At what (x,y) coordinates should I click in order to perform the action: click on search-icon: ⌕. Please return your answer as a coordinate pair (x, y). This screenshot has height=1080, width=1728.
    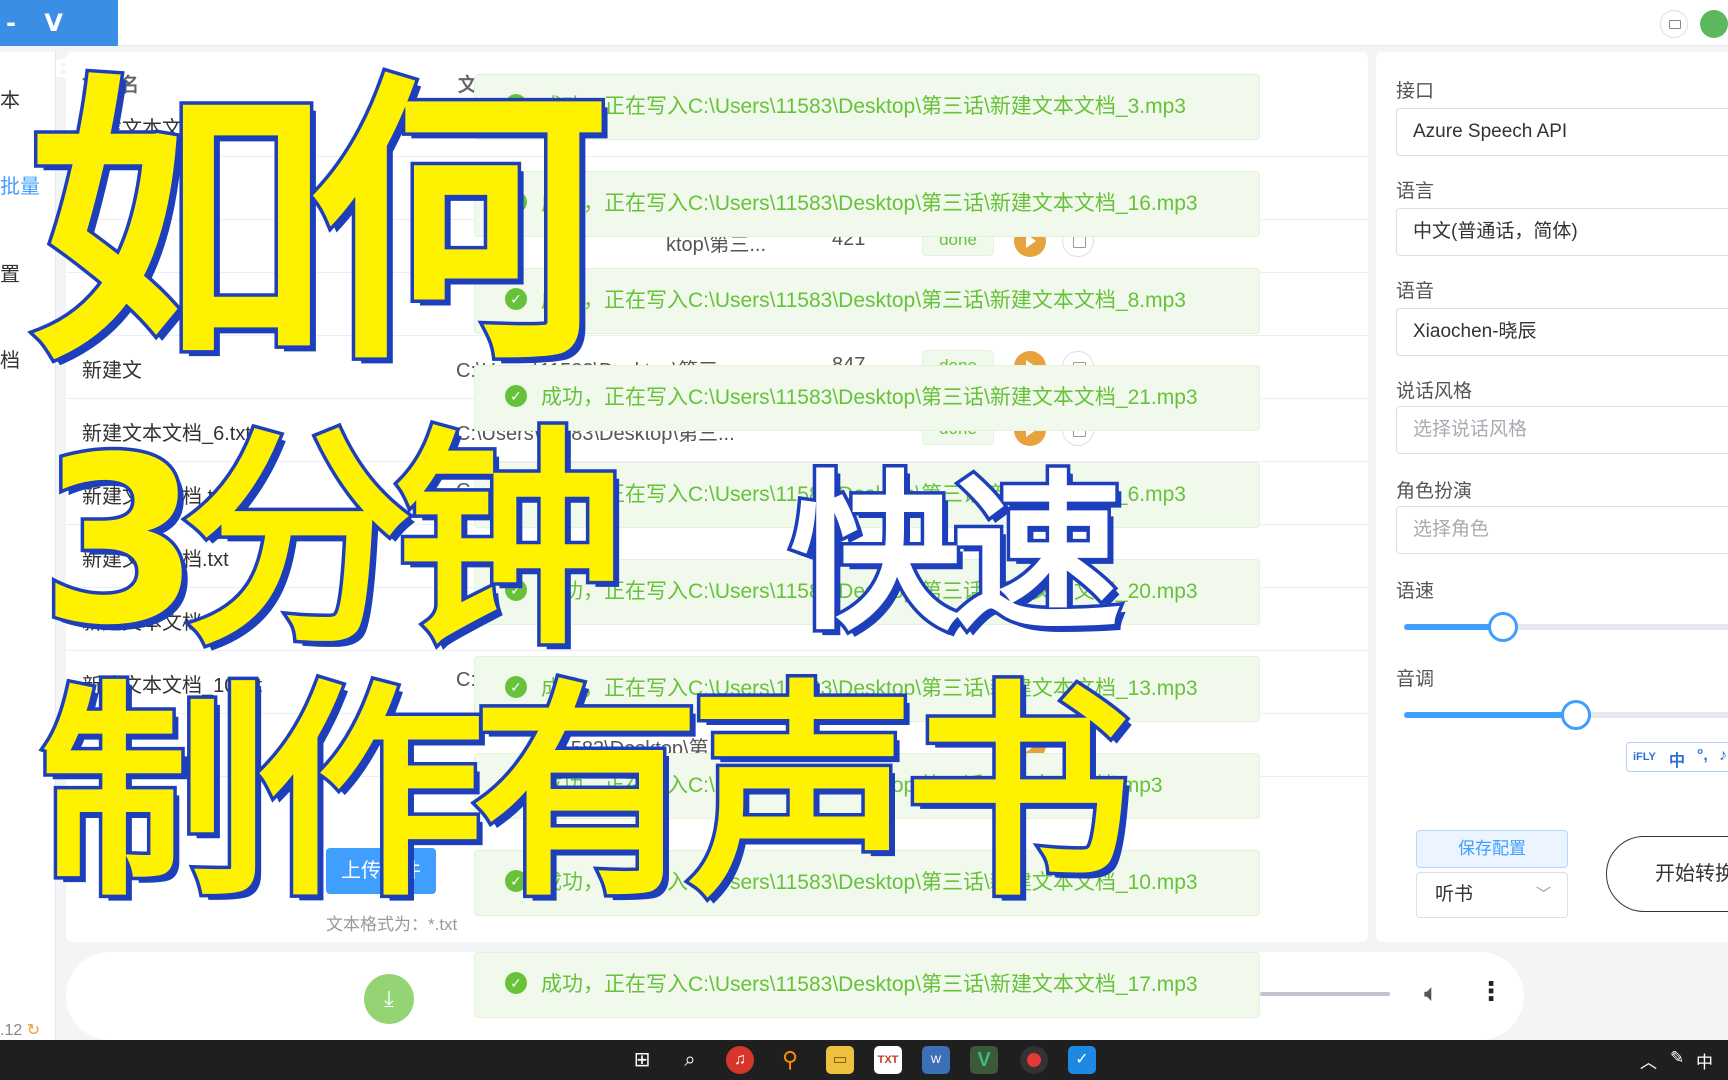
    Looking at the image, I should click on (690, 1060).